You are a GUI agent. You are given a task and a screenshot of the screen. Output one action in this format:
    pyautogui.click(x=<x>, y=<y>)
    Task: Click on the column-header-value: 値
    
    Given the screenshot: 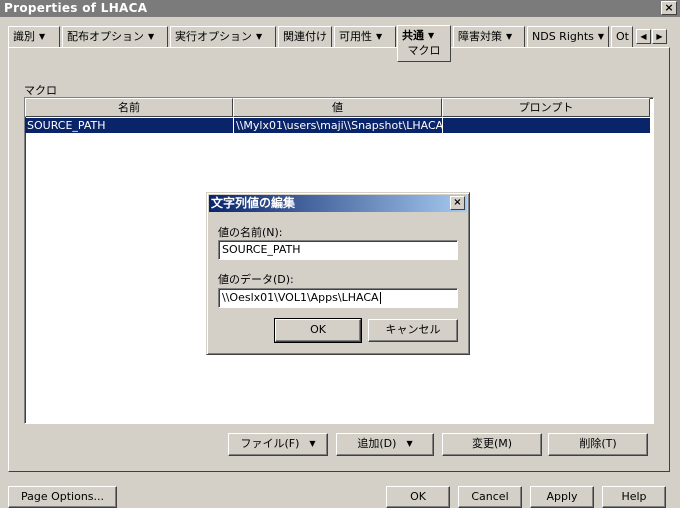 What is the action you would take?
    pyautogui.click(x=337, y=107)
    